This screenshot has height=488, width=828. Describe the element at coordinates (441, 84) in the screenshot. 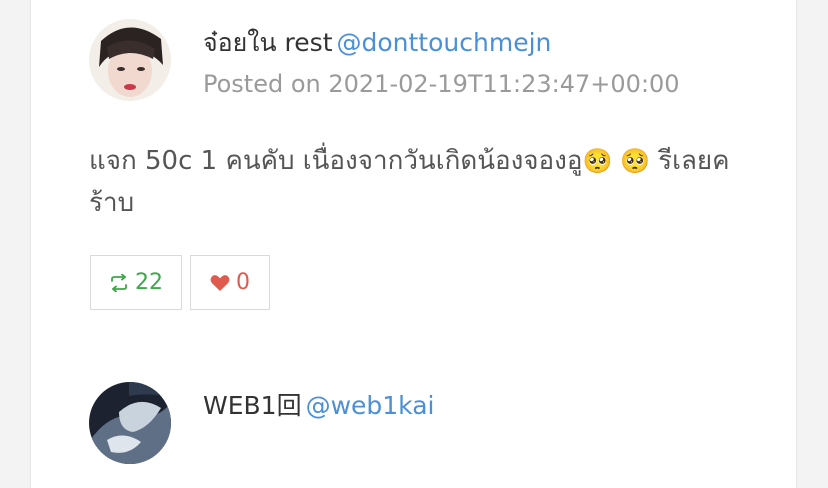

I see `post-timestamp: Posted on 2021-02-19T11:23:47+00:00` at that location.